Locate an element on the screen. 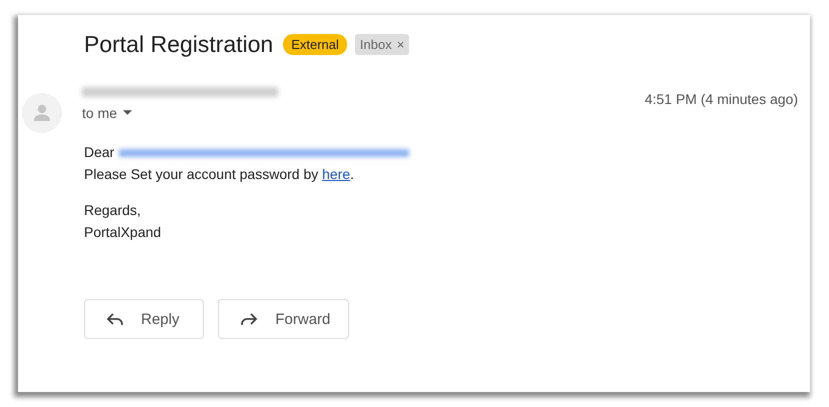  timestamp: 4:51 PM (4 minutes ago) is located at coordinates (721, 99).